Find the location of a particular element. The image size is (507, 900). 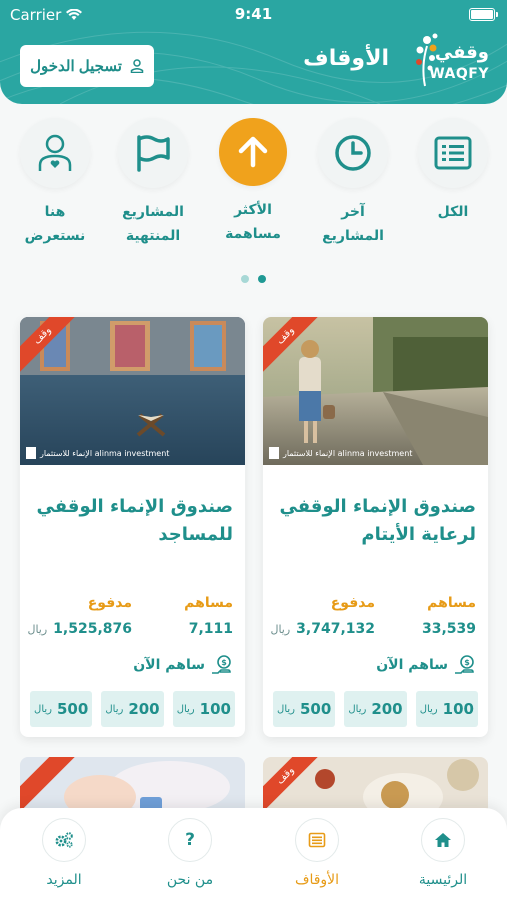

battery-icon is located at coordinates (483, 14).